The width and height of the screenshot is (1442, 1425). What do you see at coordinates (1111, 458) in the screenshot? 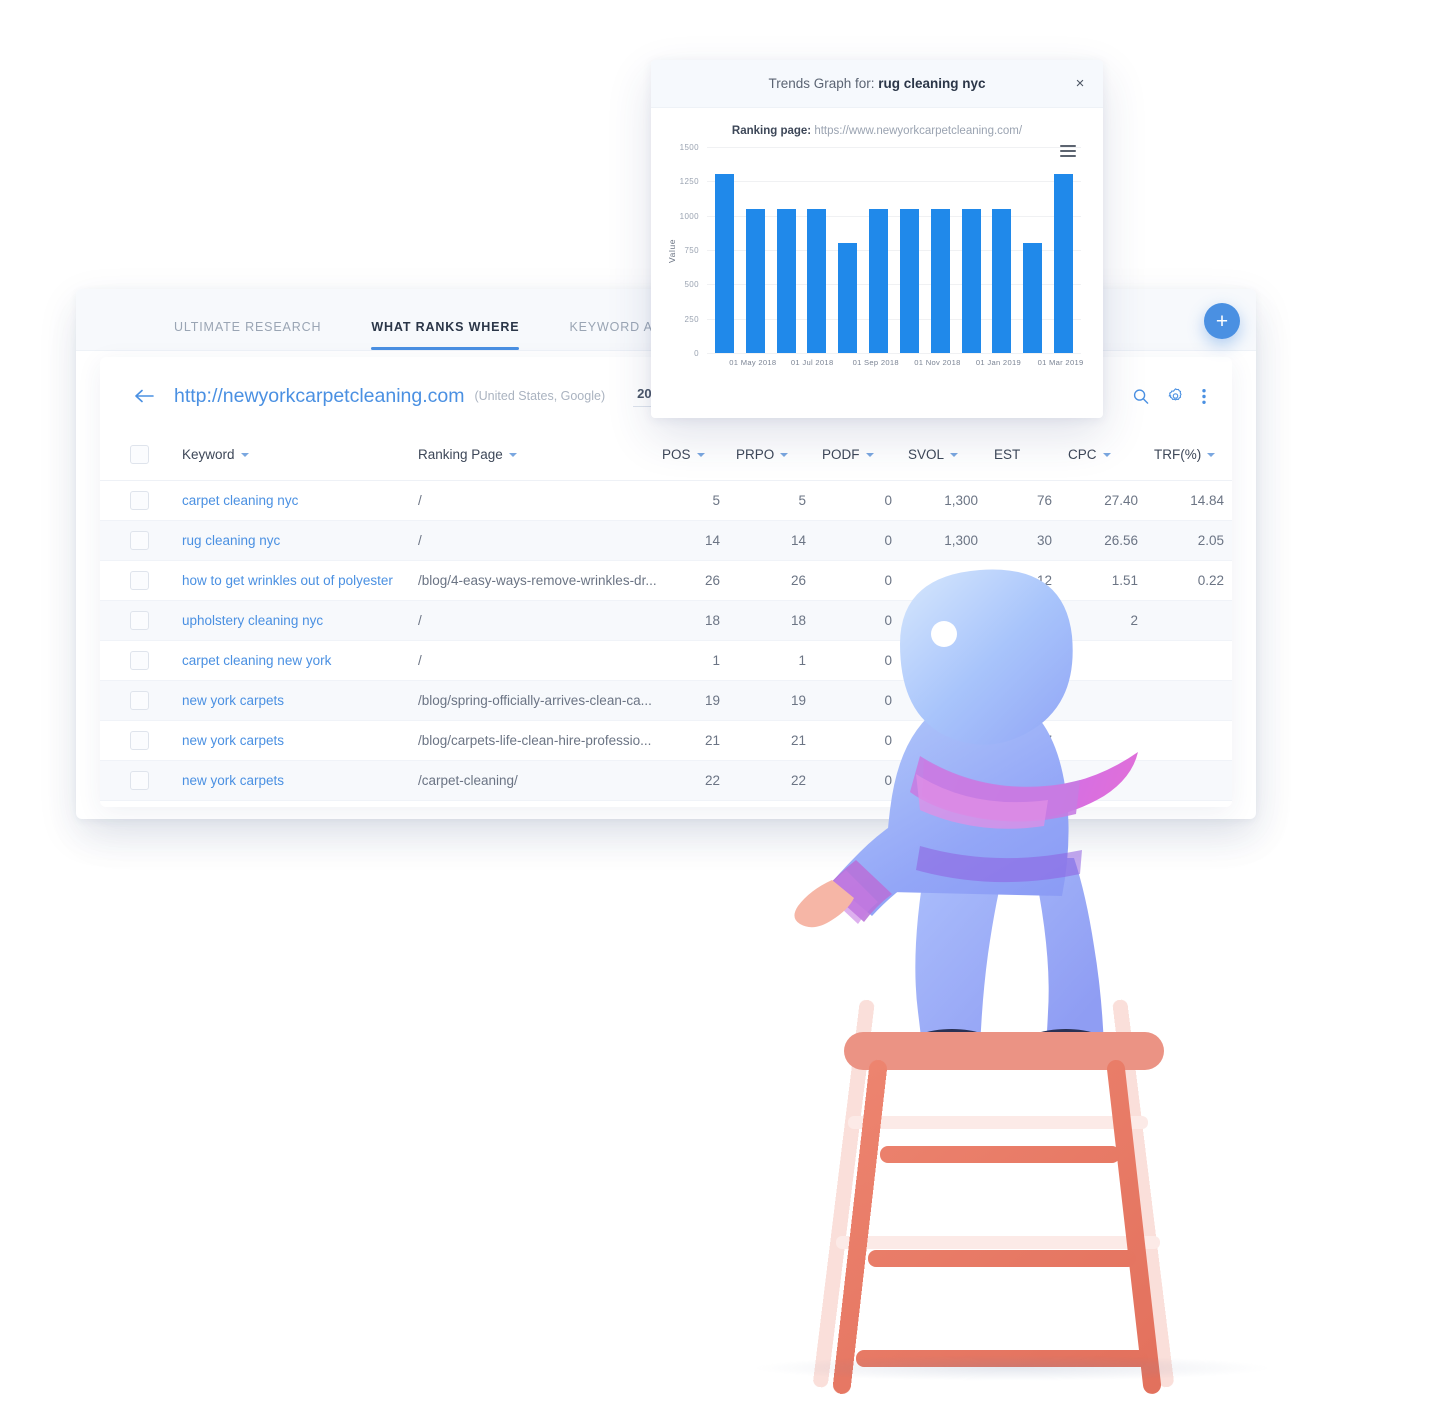
I see `th-cpc: CPC` at bounding box center [1111, 458].